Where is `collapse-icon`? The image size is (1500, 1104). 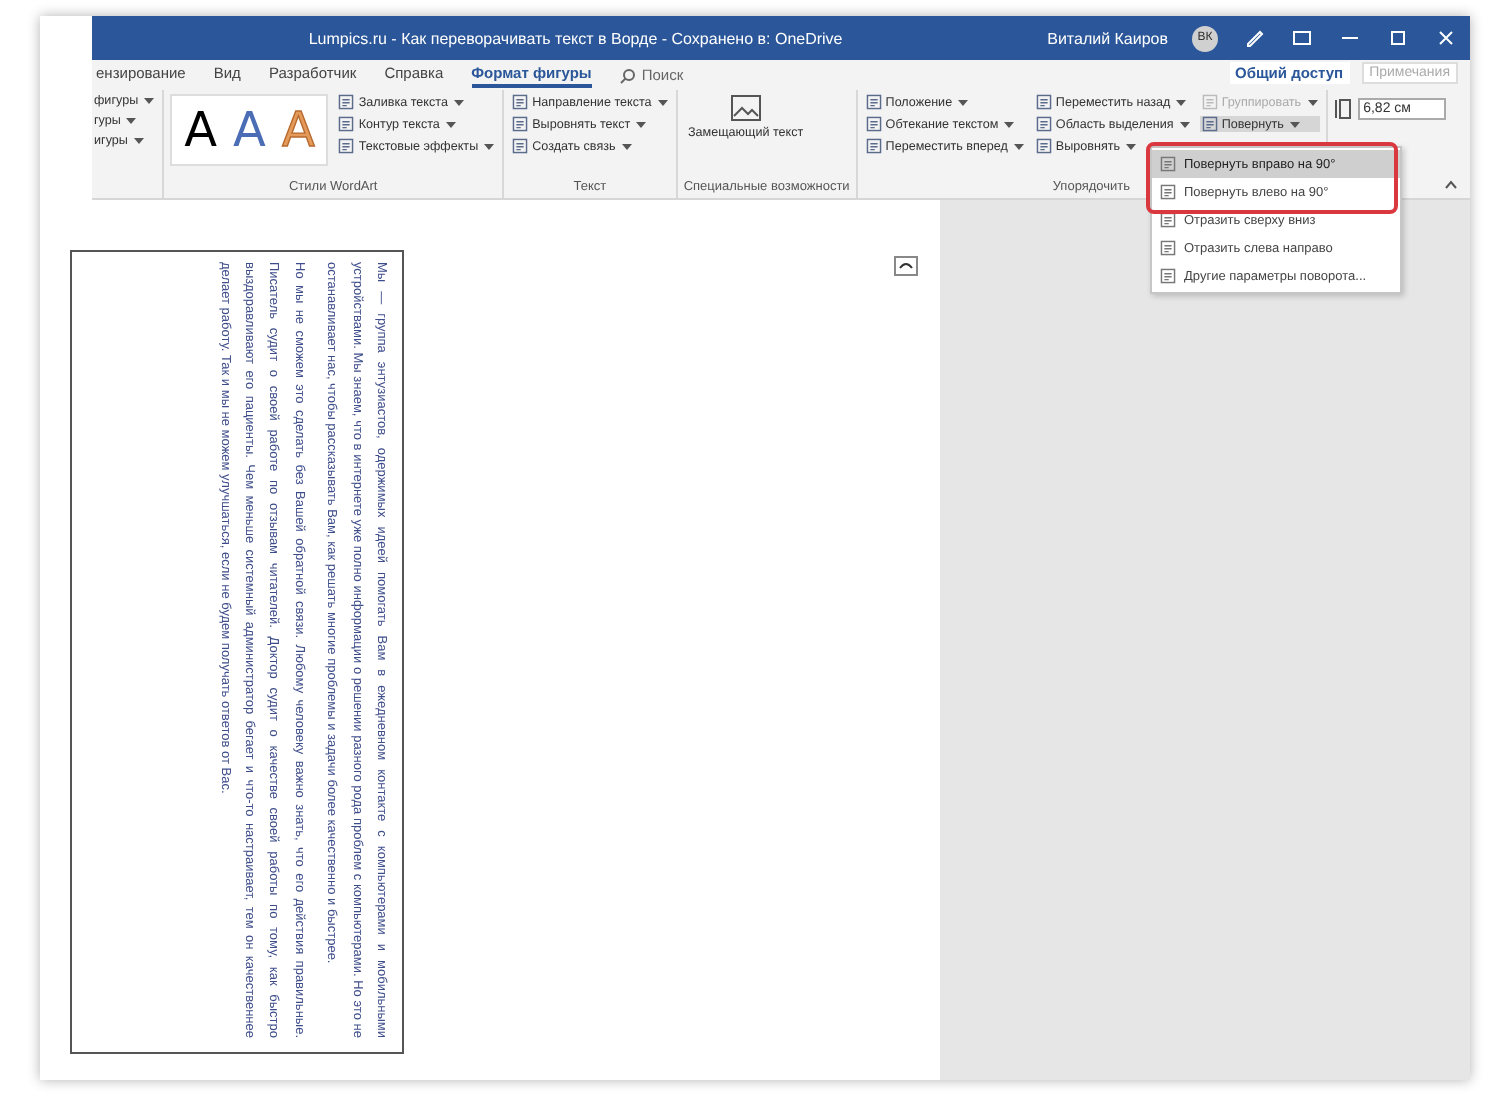 collapse-icon is located at coordinates (1451, 185).